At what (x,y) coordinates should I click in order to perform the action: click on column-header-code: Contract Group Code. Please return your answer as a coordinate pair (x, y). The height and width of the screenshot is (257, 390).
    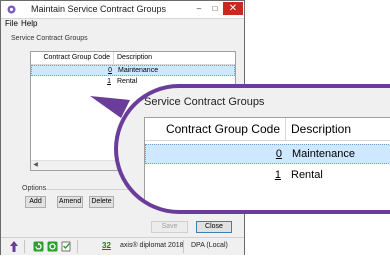
    Looking at the image, I should click on (72, 58).